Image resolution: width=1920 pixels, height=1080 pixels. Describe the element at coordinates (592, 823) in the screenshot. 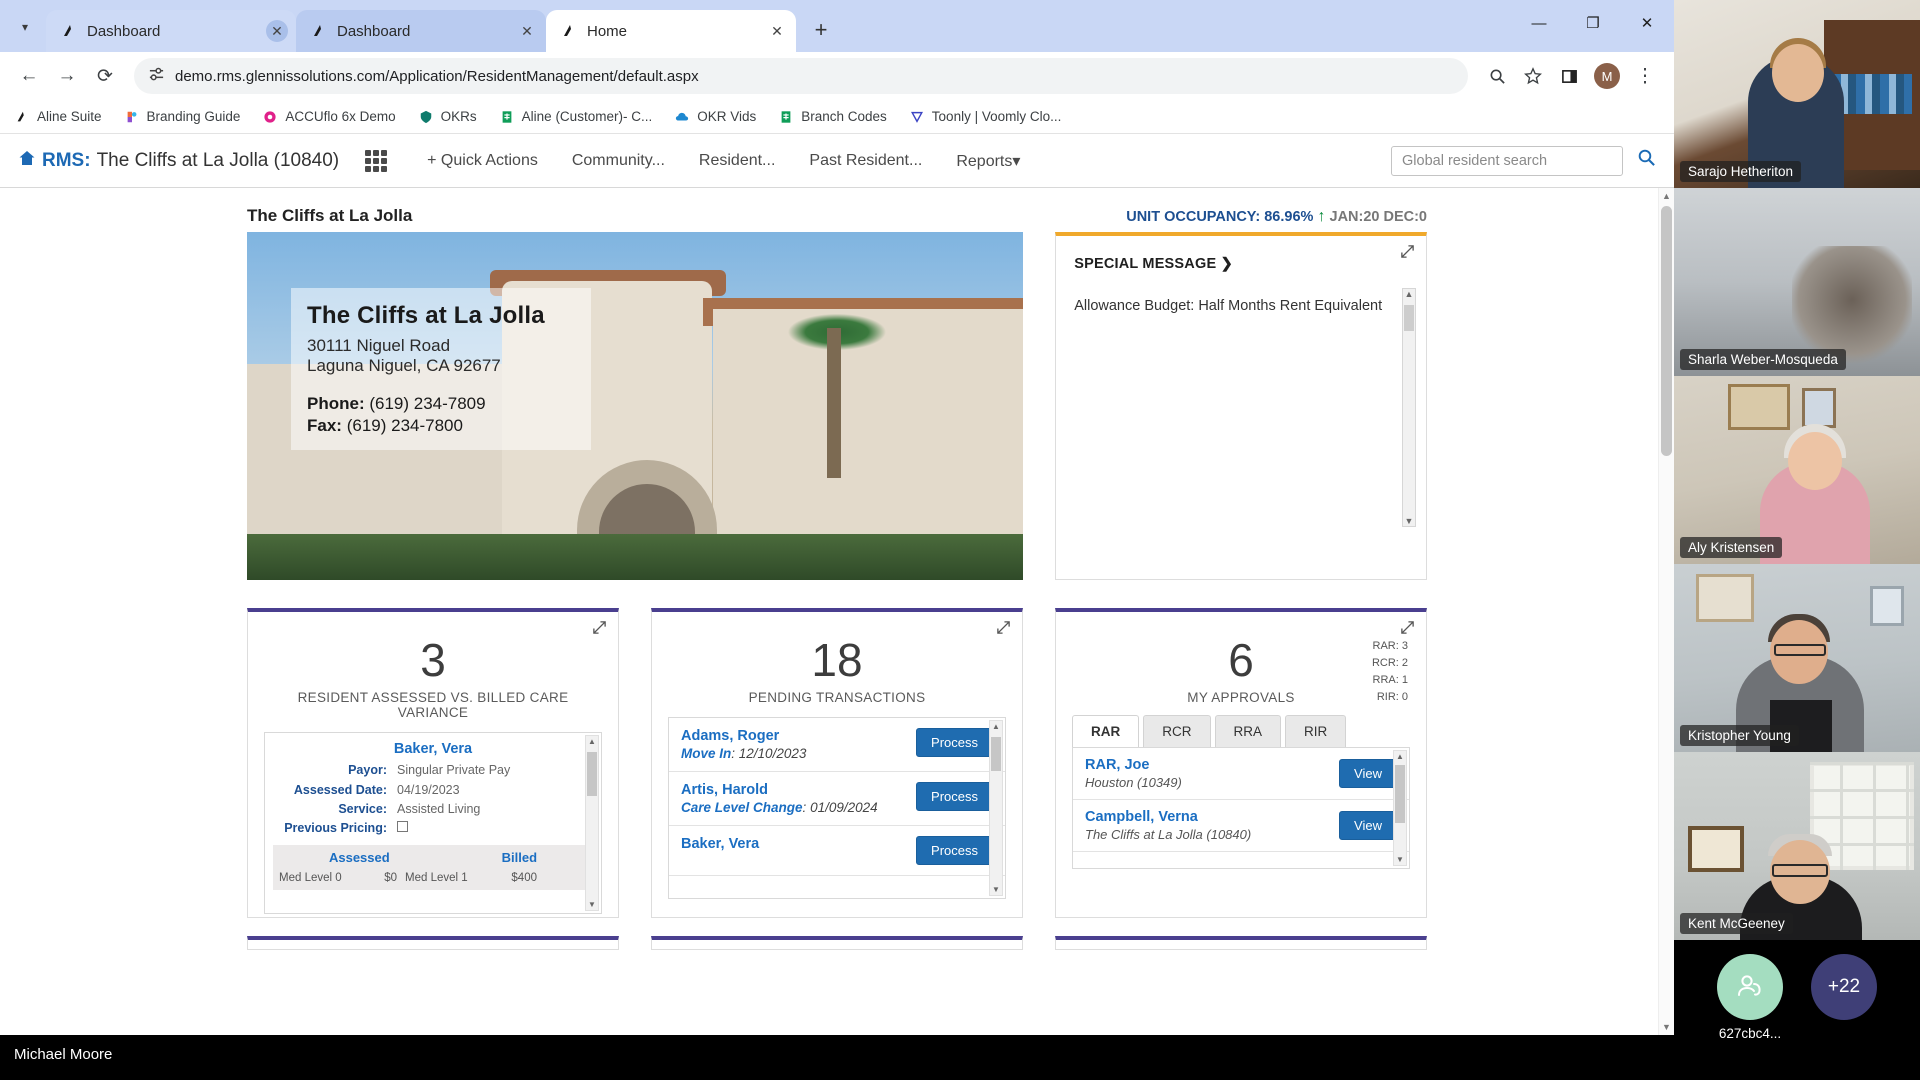

I see `variance-list-scrollbar: ▲ ▼` at that location.